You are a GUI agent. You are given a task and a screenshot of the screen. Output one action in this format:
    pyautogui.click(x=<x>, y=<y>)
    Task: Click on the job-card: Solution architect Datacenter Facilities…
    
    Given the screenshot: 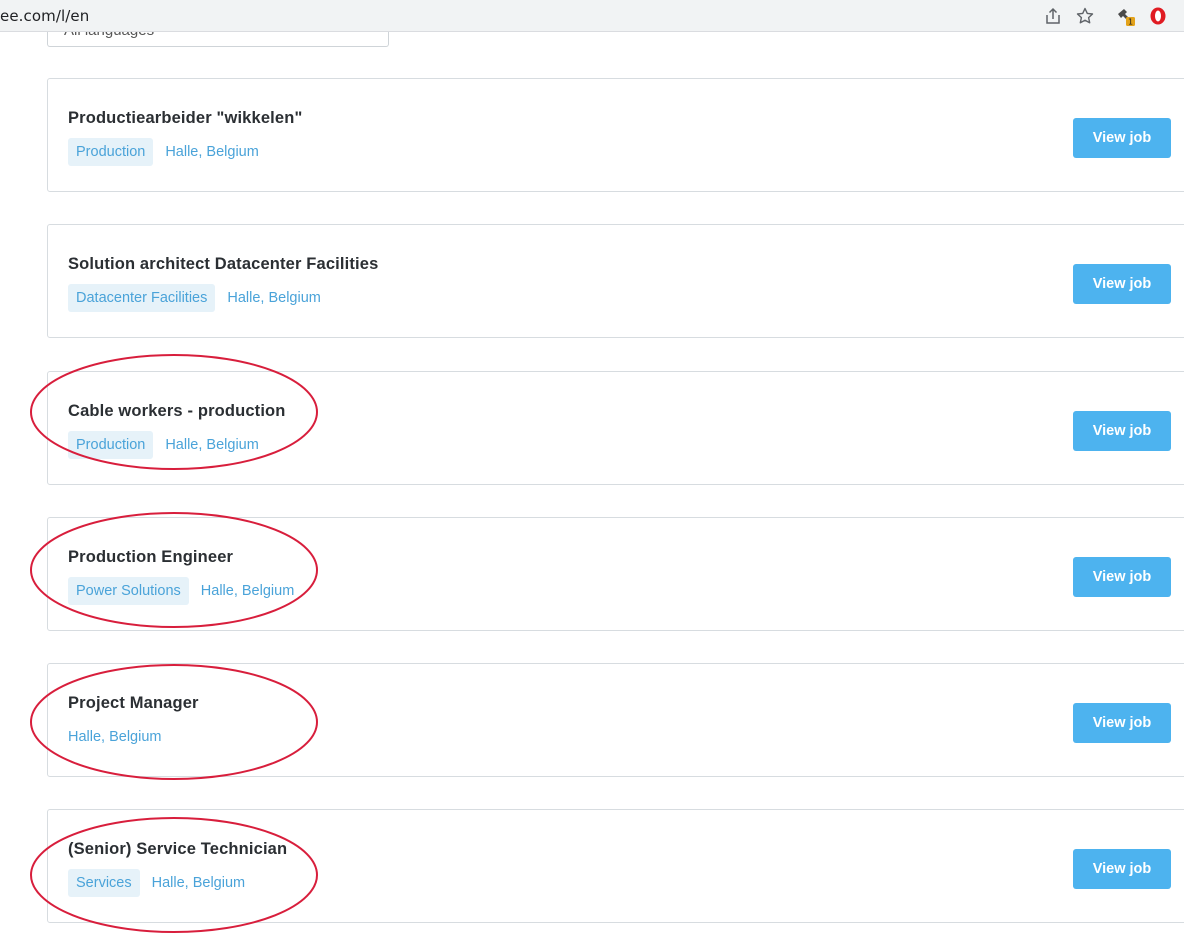 What is the action you would take?
    pyautogui.click(x=615, y=281)
    